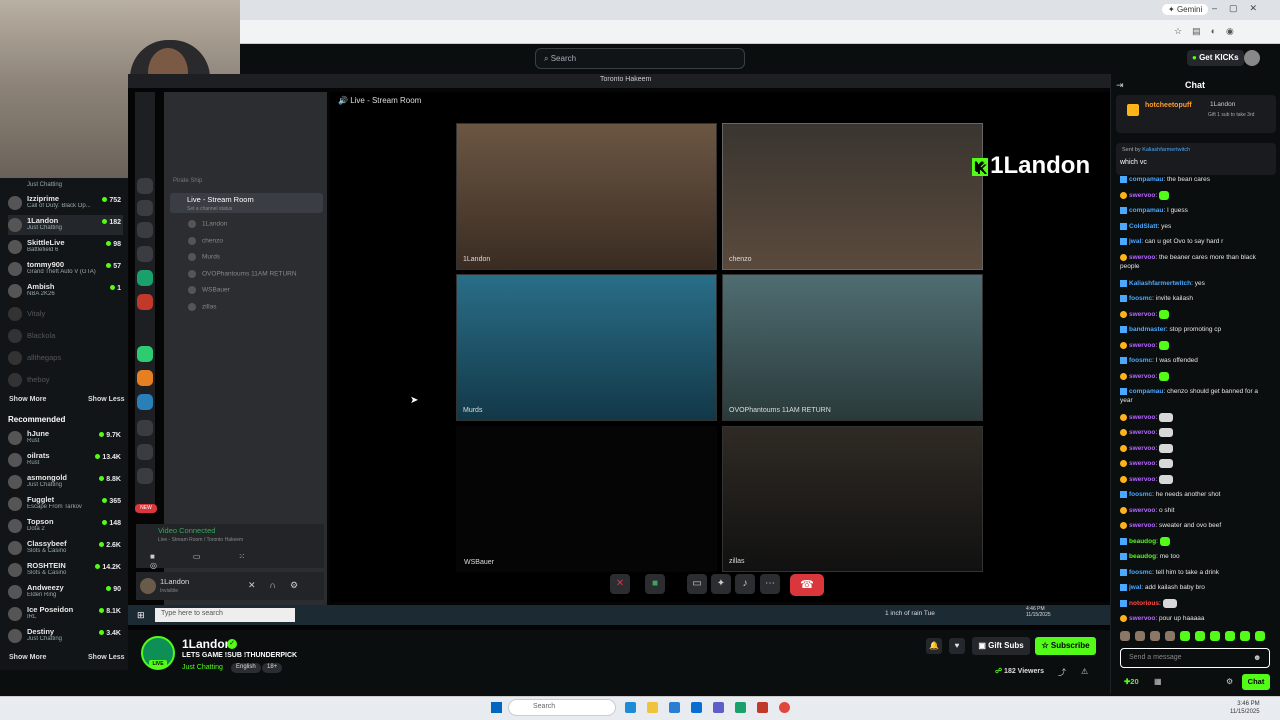 Image resolution: width=1280 pixels, height=720 pixels. What do you see at coordinates (65, 548) in the screenshot?
I see `sidebar-channel: Classybeef Slots & Casino 2.6K` at bounding box center [65, 548].